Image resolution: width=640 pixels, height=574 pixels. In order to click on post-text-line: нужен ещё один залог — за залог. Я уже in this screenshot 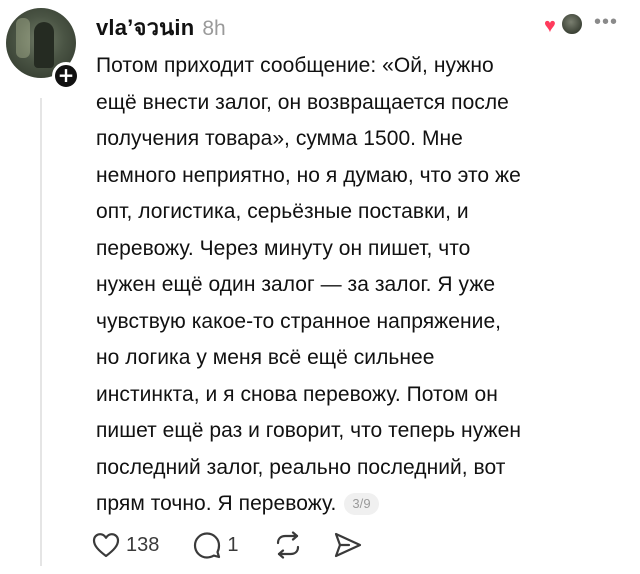, I will do `click(296, 284)`.